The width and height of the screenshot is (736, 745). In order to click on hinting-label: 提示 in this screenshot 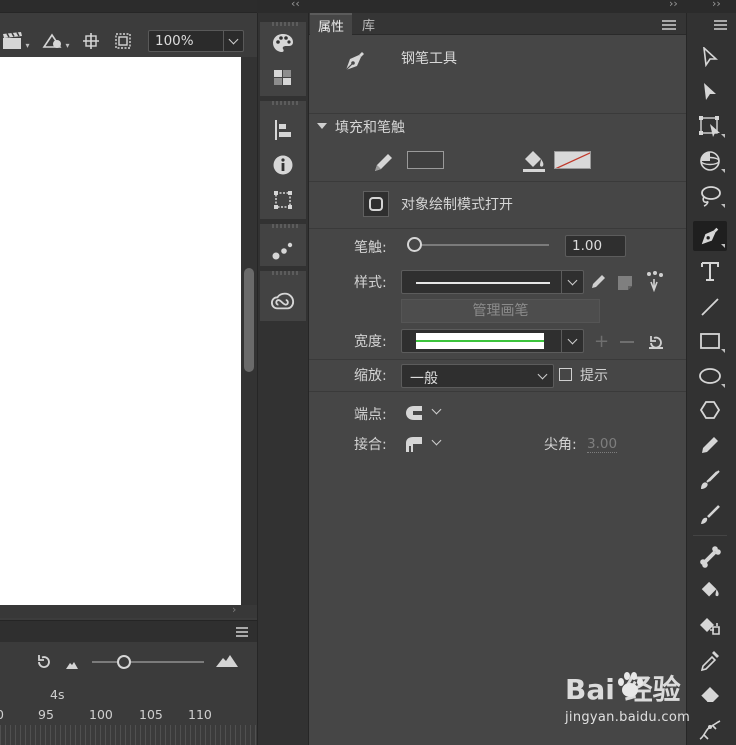, I will do `click(594, 376)`.